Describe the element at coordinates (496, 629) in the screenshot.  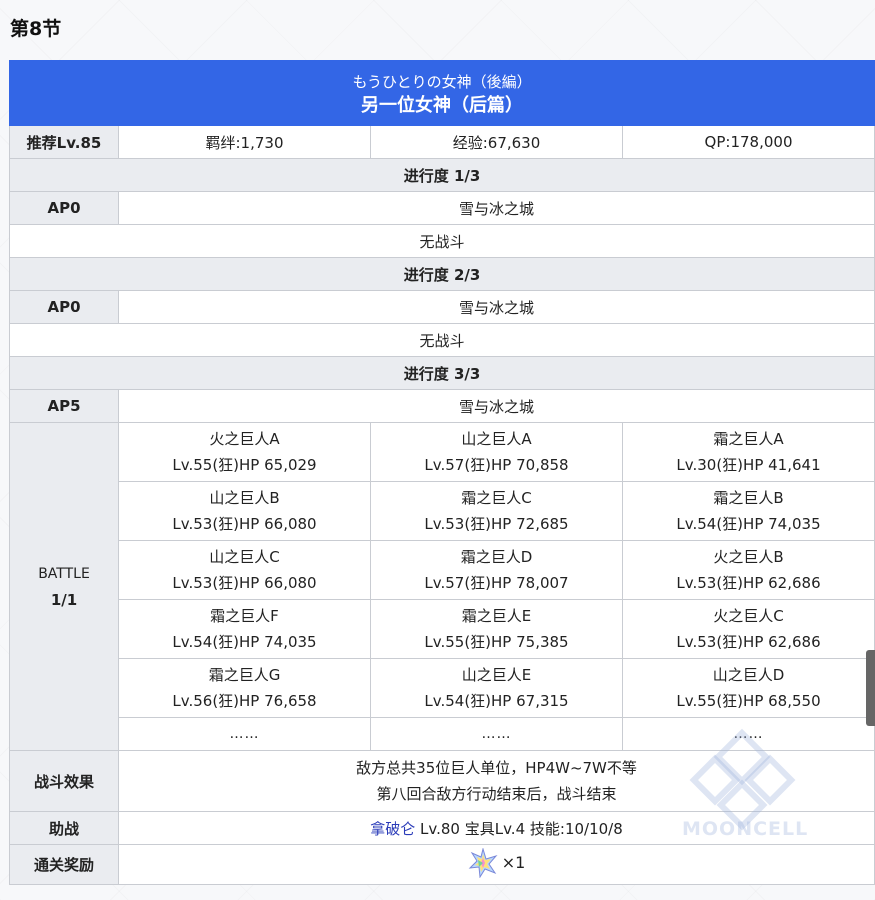
I see `enemy-cell: 霜之巨人E Lv.55(狂)HP 75,385` at that location.